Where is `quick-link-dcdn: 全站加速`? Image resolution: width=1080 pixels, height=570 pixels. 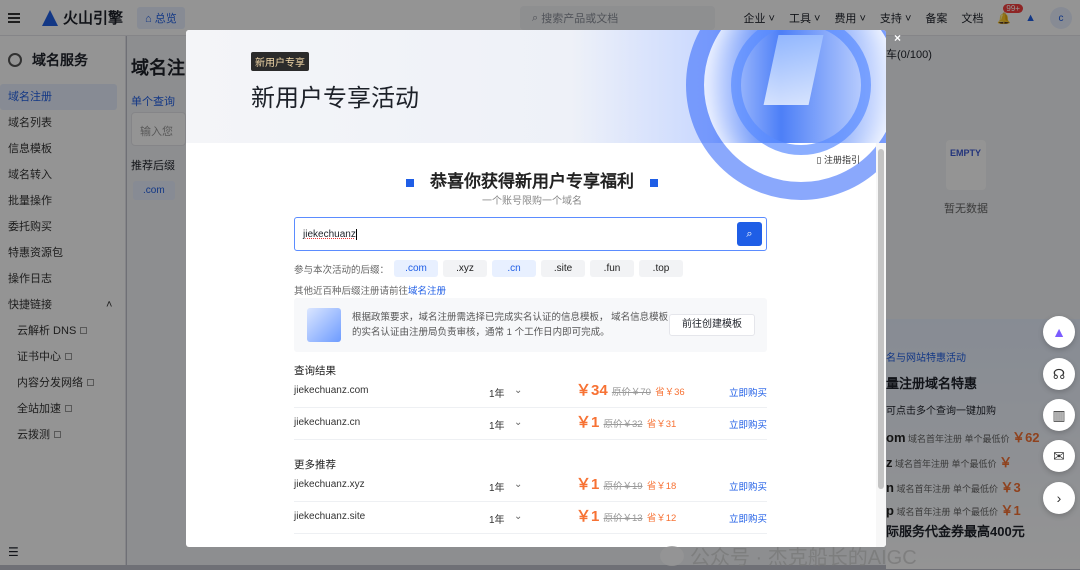
quick-link-dcdn: 全站加速 is located at coordinates (62, 409).